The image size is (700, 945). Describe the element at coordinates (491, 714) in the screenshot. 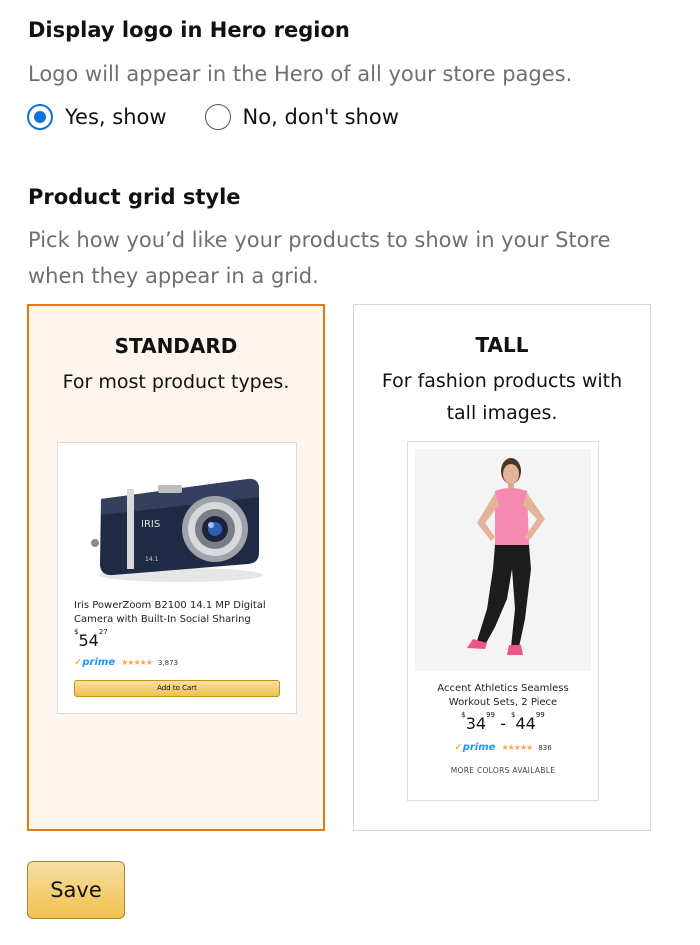

I see `price-low-fraction: 99` at that location.